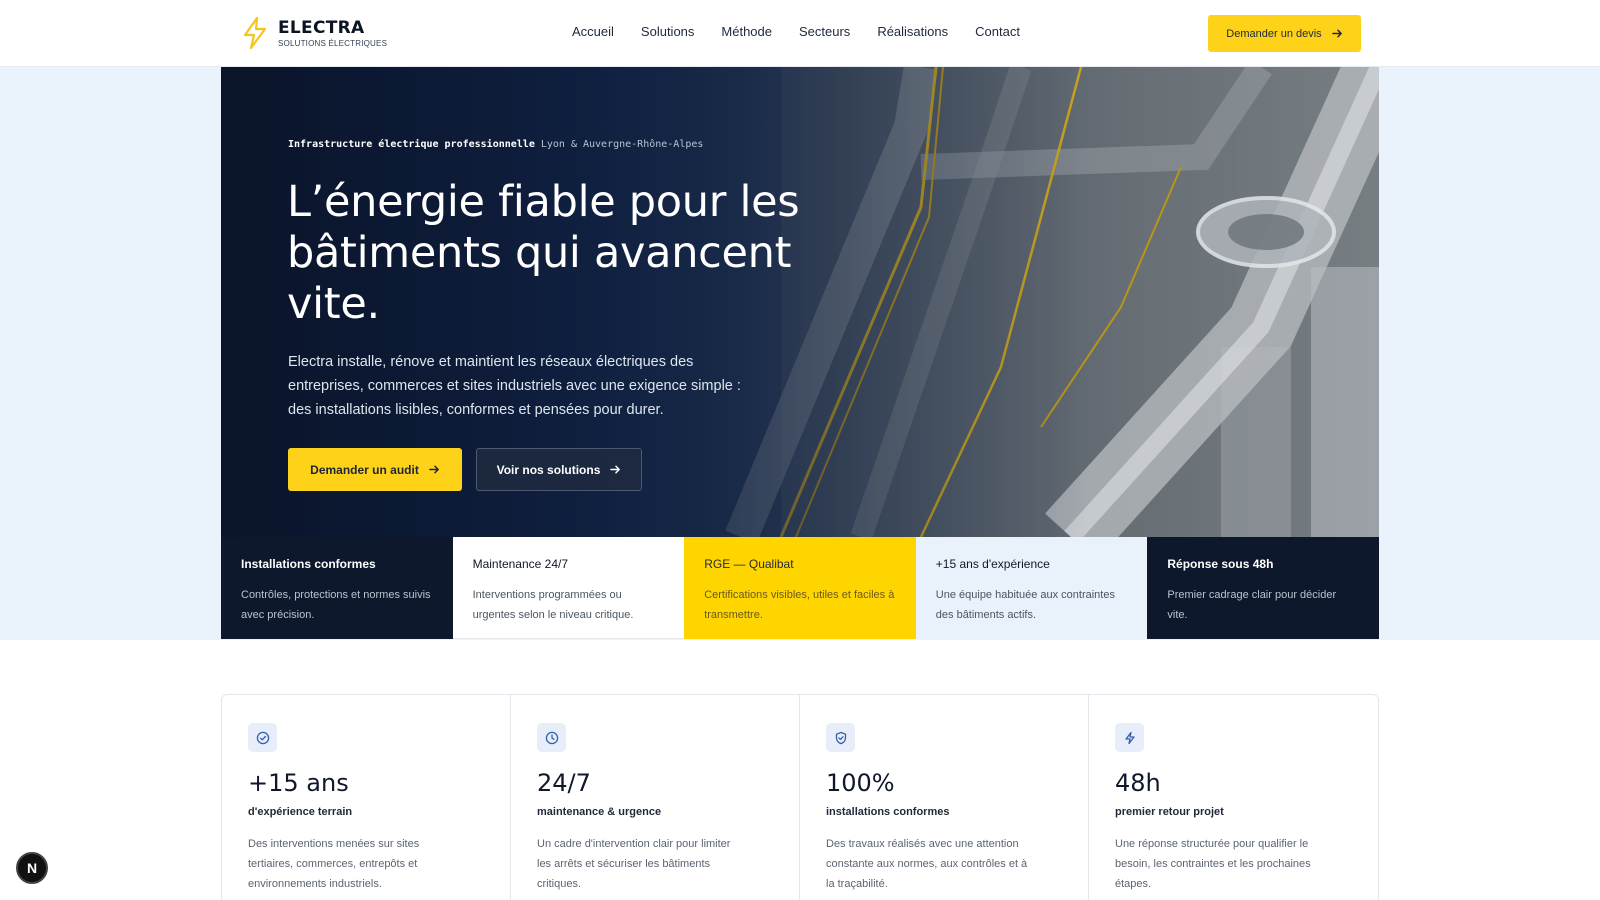 This screenshot has height=900, width=1600. I want to click on feature-title: Réponse sous 48h, so click(1220, 564).